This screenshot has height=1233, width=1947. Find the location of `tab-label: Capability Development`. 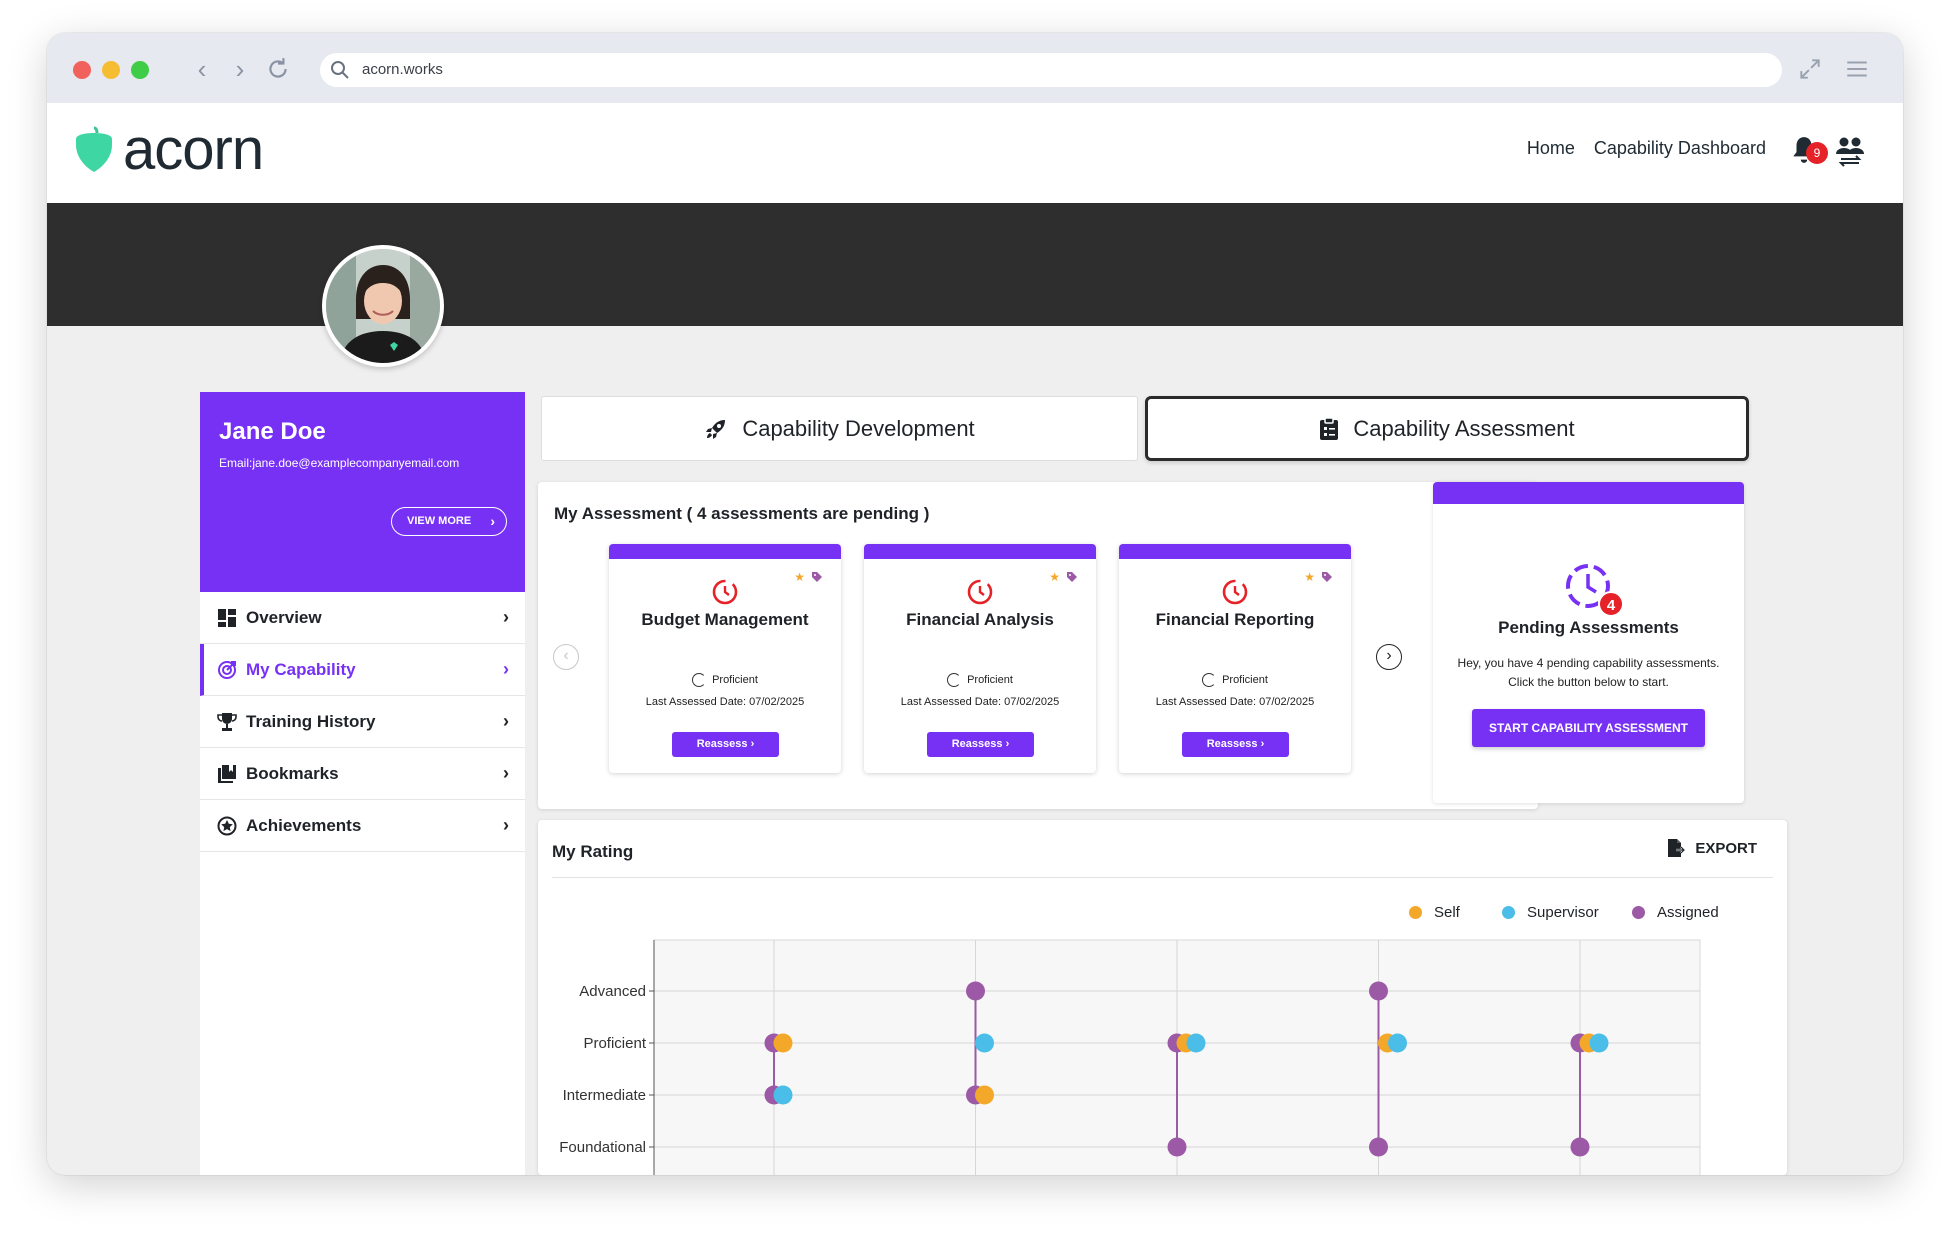

tab-label: Capability Development is located at coordinates (858, 428).